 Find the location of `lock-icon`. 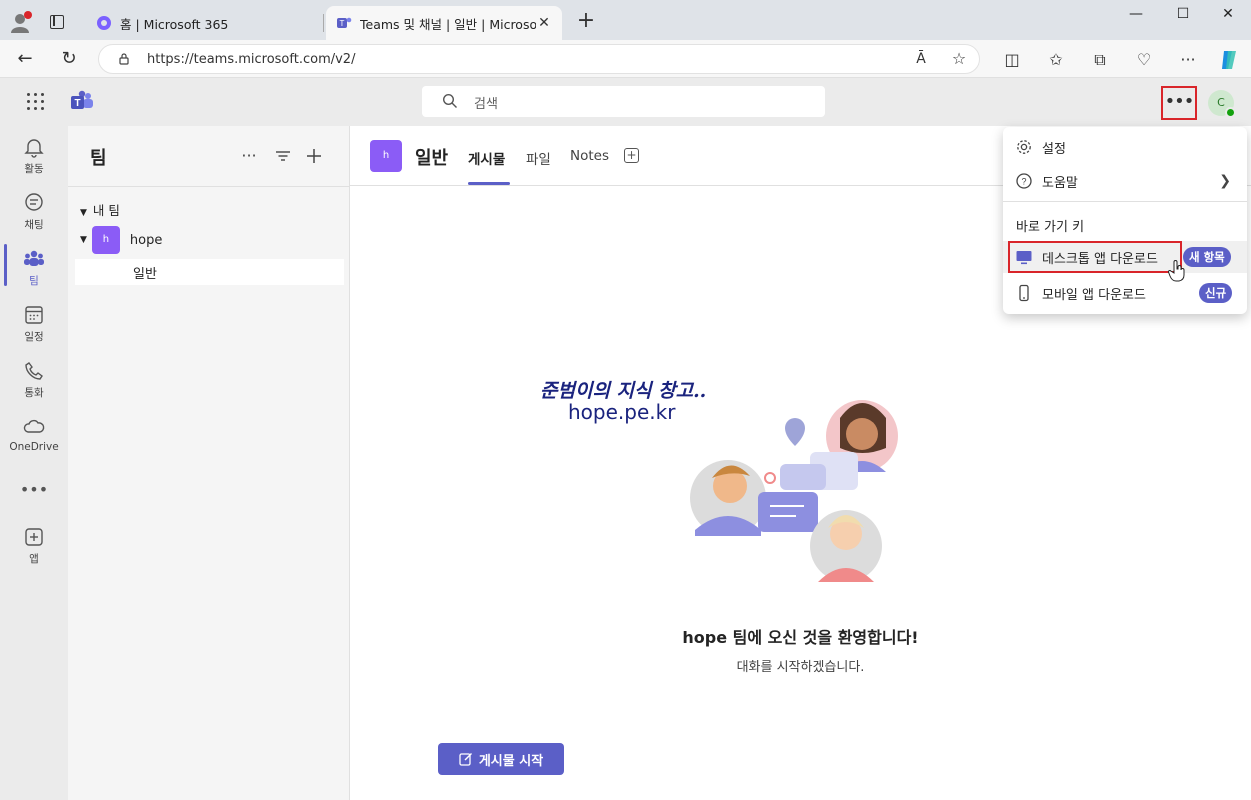

lock-icon is located at coordinates (124, 59).